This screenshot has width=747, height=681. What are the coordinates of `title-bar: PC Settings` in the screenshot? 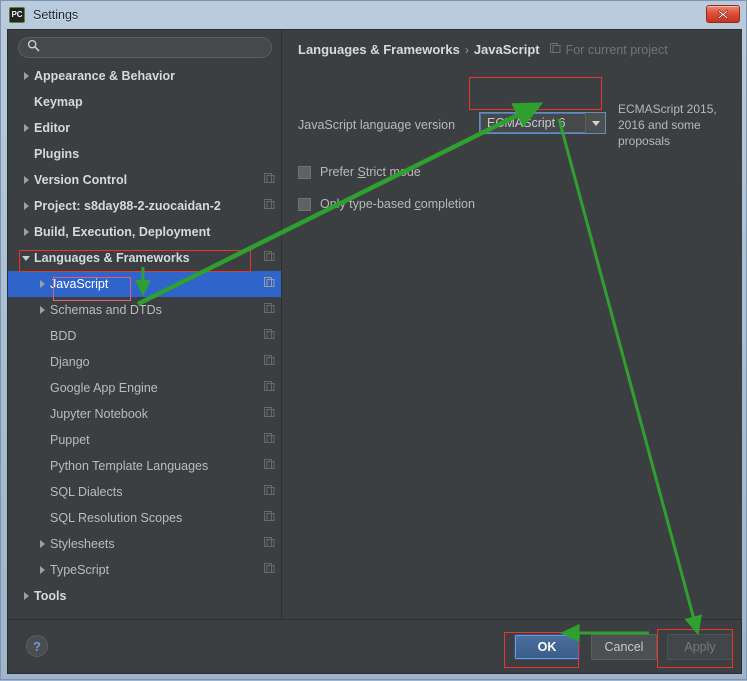 It's located at (373, 15).